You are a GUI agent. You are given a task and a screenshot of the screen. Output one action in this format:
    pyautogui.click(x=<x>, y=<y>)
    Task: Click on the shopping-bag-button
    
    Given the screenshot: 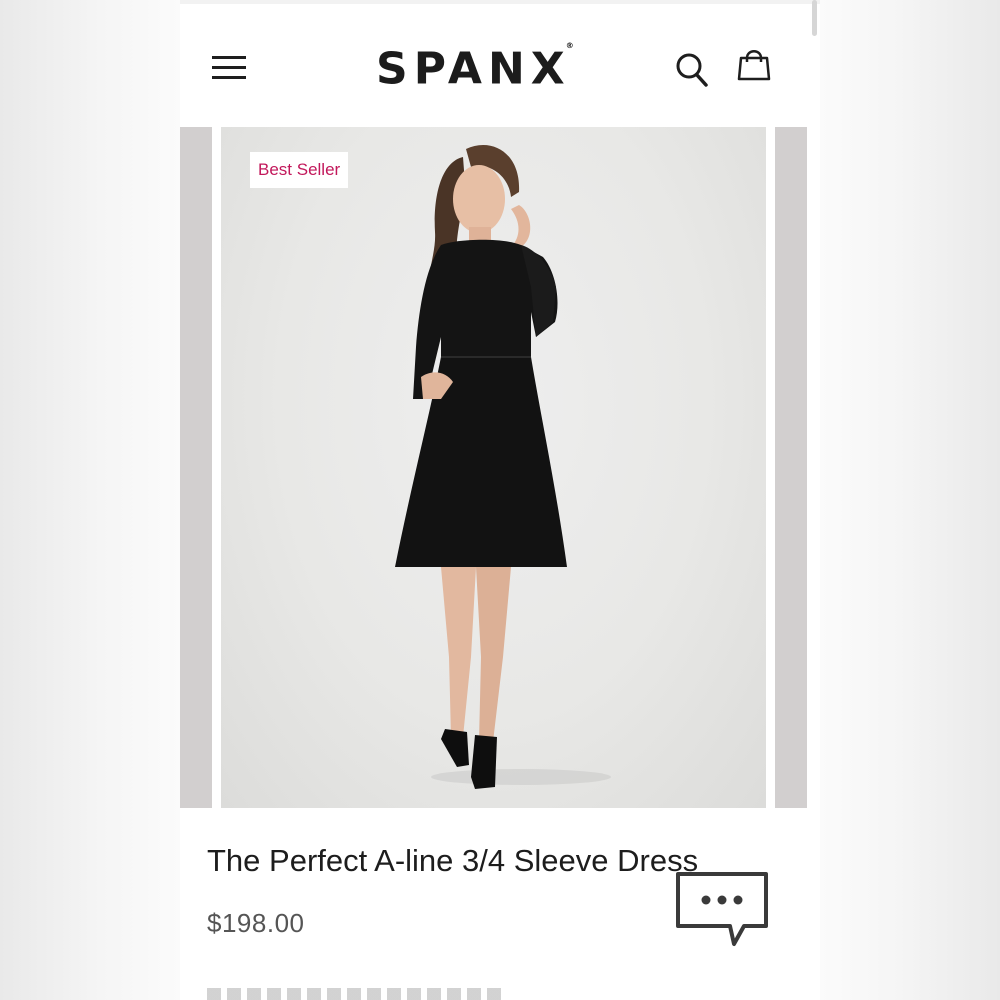 What is the action you would take?
    pyautogui.click(x=754, y=65)
    